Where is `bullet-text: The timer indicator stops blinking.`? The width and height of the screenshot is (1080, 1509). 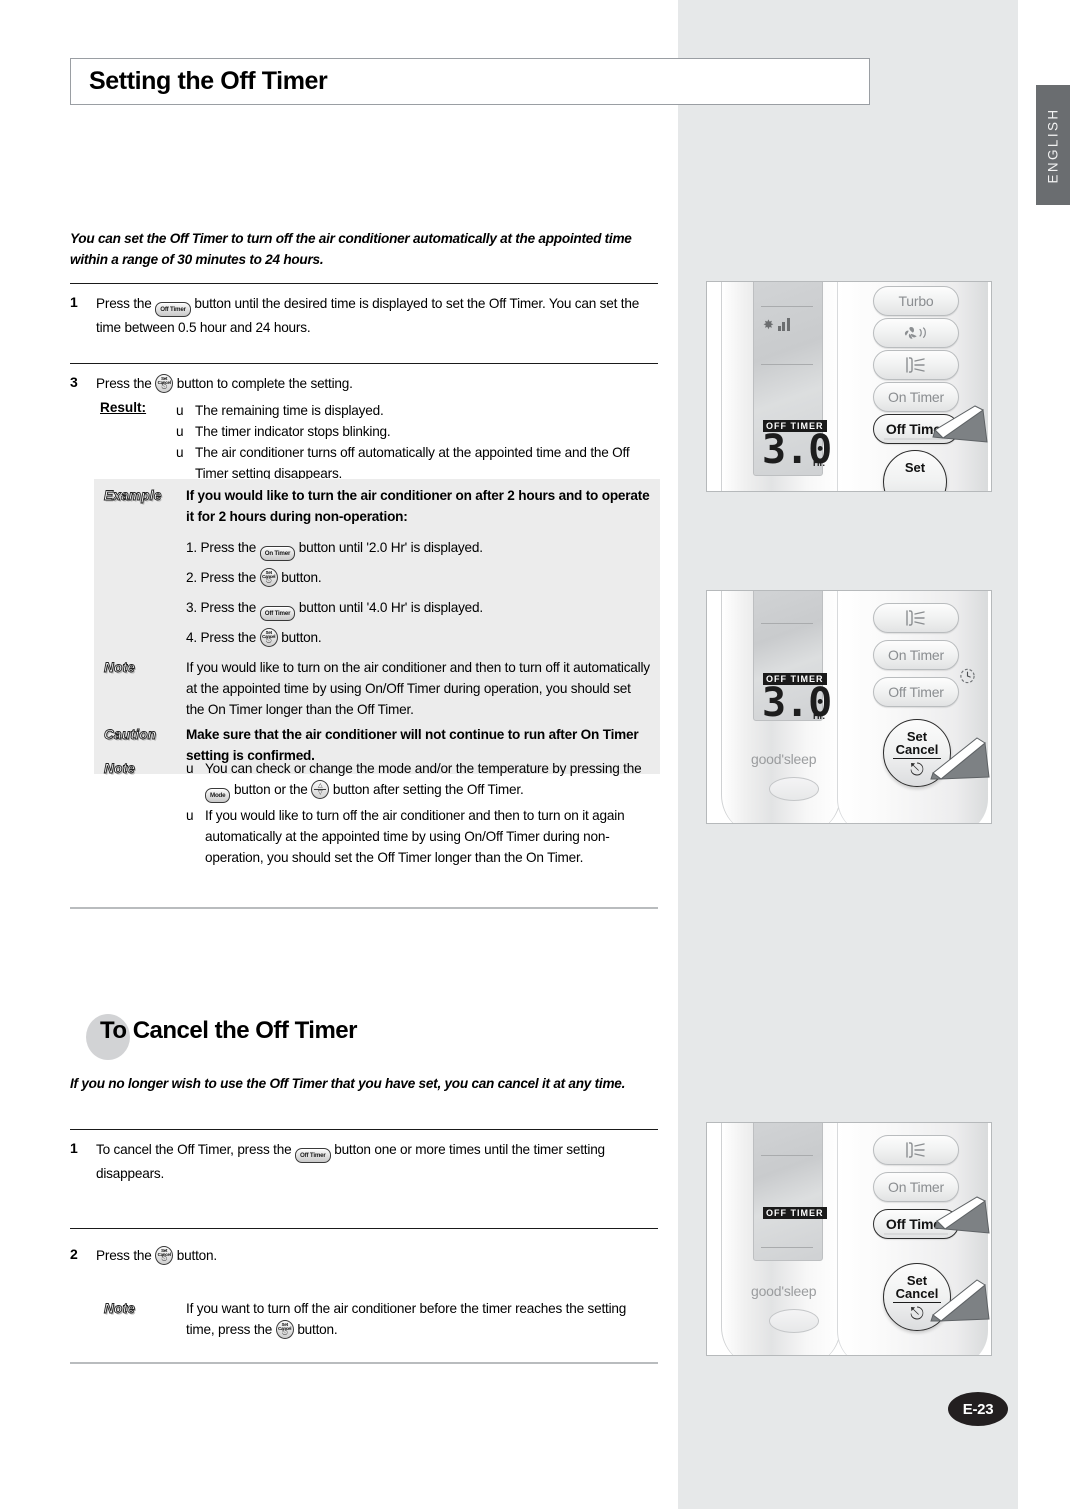 bullet-text: The timer indicator stops blinking. is located at coordinates (293, 431).